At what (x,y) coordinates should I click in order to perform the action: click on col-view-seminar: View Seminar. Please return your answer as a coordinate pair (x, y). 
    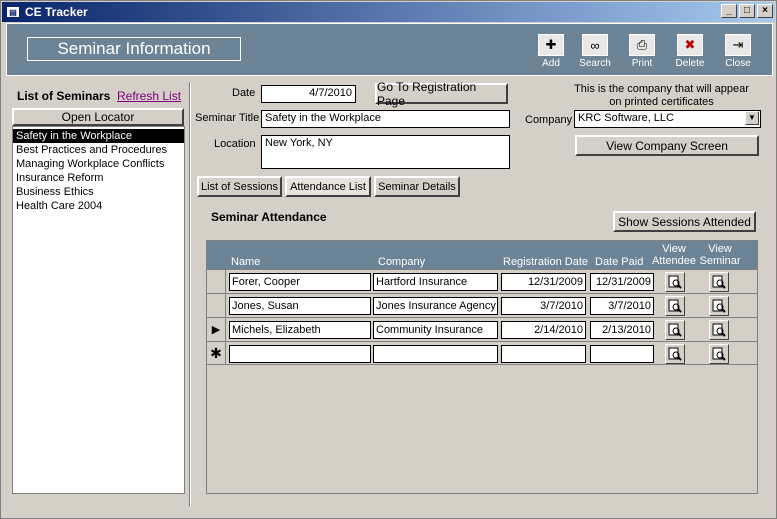
    Looking at the image, I should click on (720, 255).